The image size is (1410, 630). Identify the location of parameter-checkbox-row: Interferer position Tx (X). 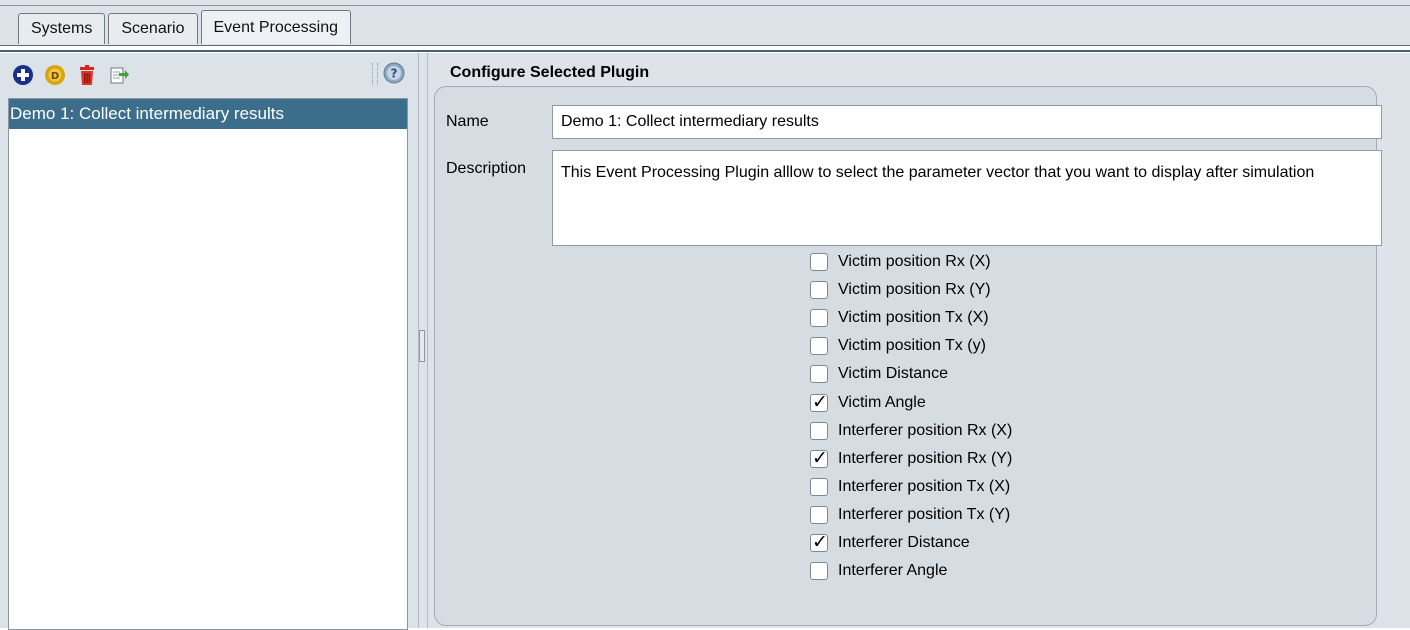
(910, 487).